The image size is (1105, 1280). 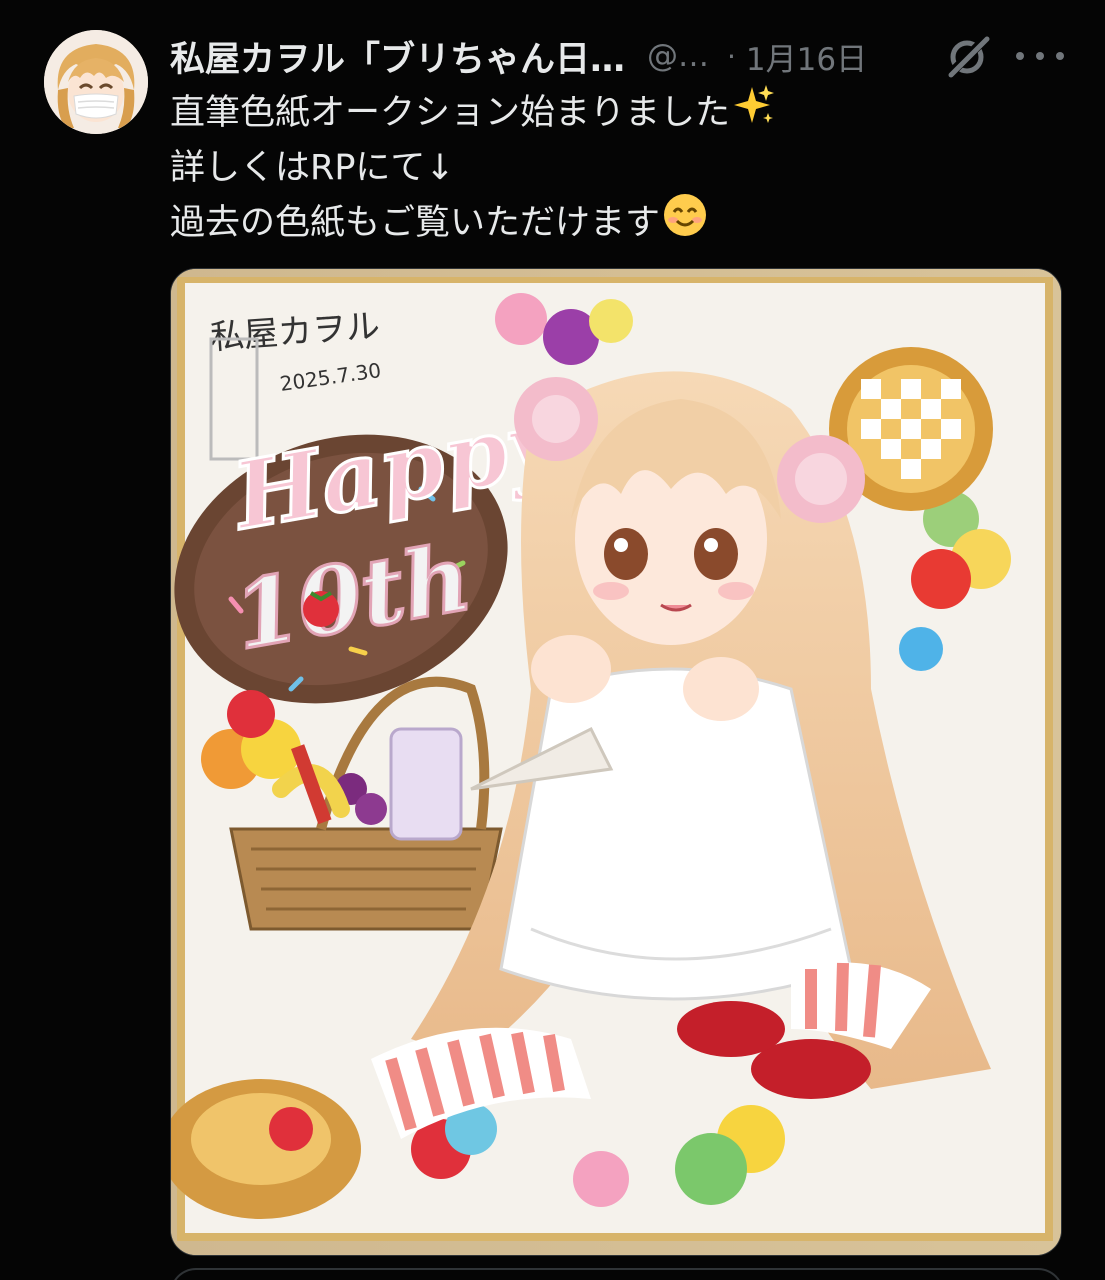 I want to click on post-text-line-3: 過去の色紙もご覧いただけます, so click(x=415, y=223).